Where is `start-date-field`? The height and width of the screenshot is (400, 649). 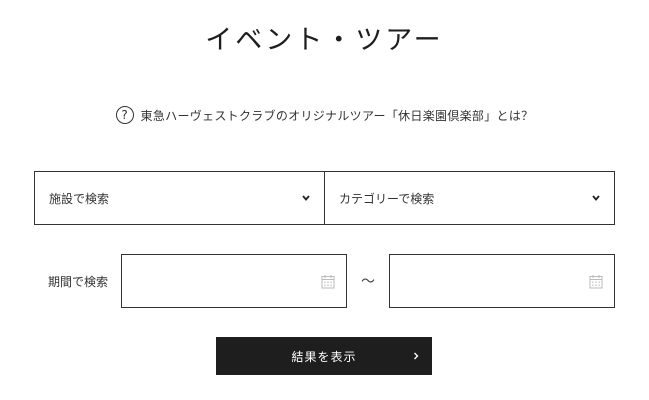
start-date-field is located at coordinates (234, 281).